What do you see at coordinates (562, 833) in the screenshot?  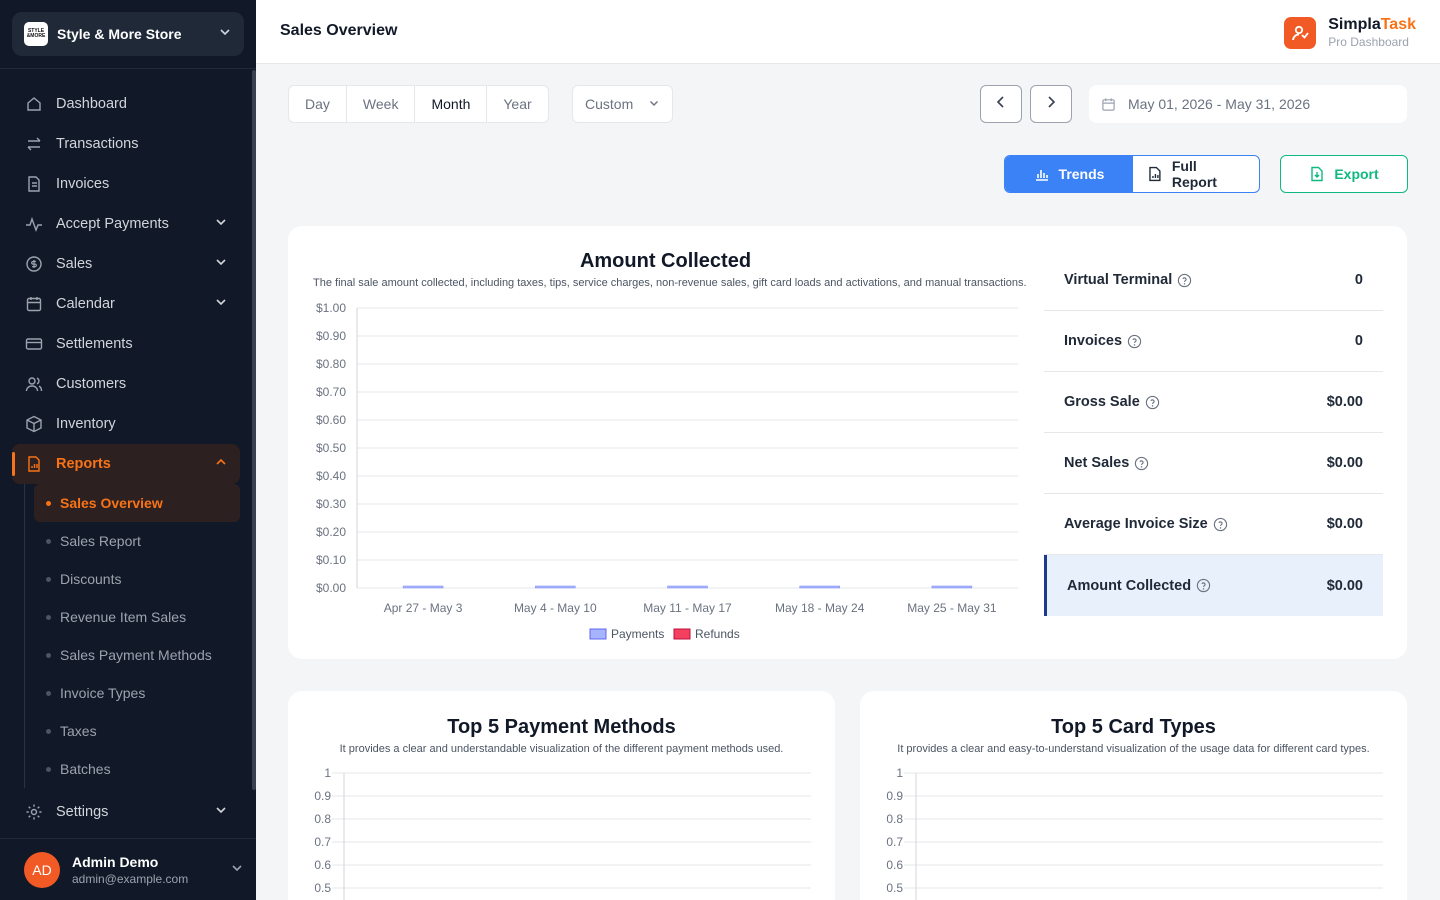 I see `payment-methods-chart: 1 0.9 0.8 0.7 0.6 0.5` at bounding box center [562, 833].